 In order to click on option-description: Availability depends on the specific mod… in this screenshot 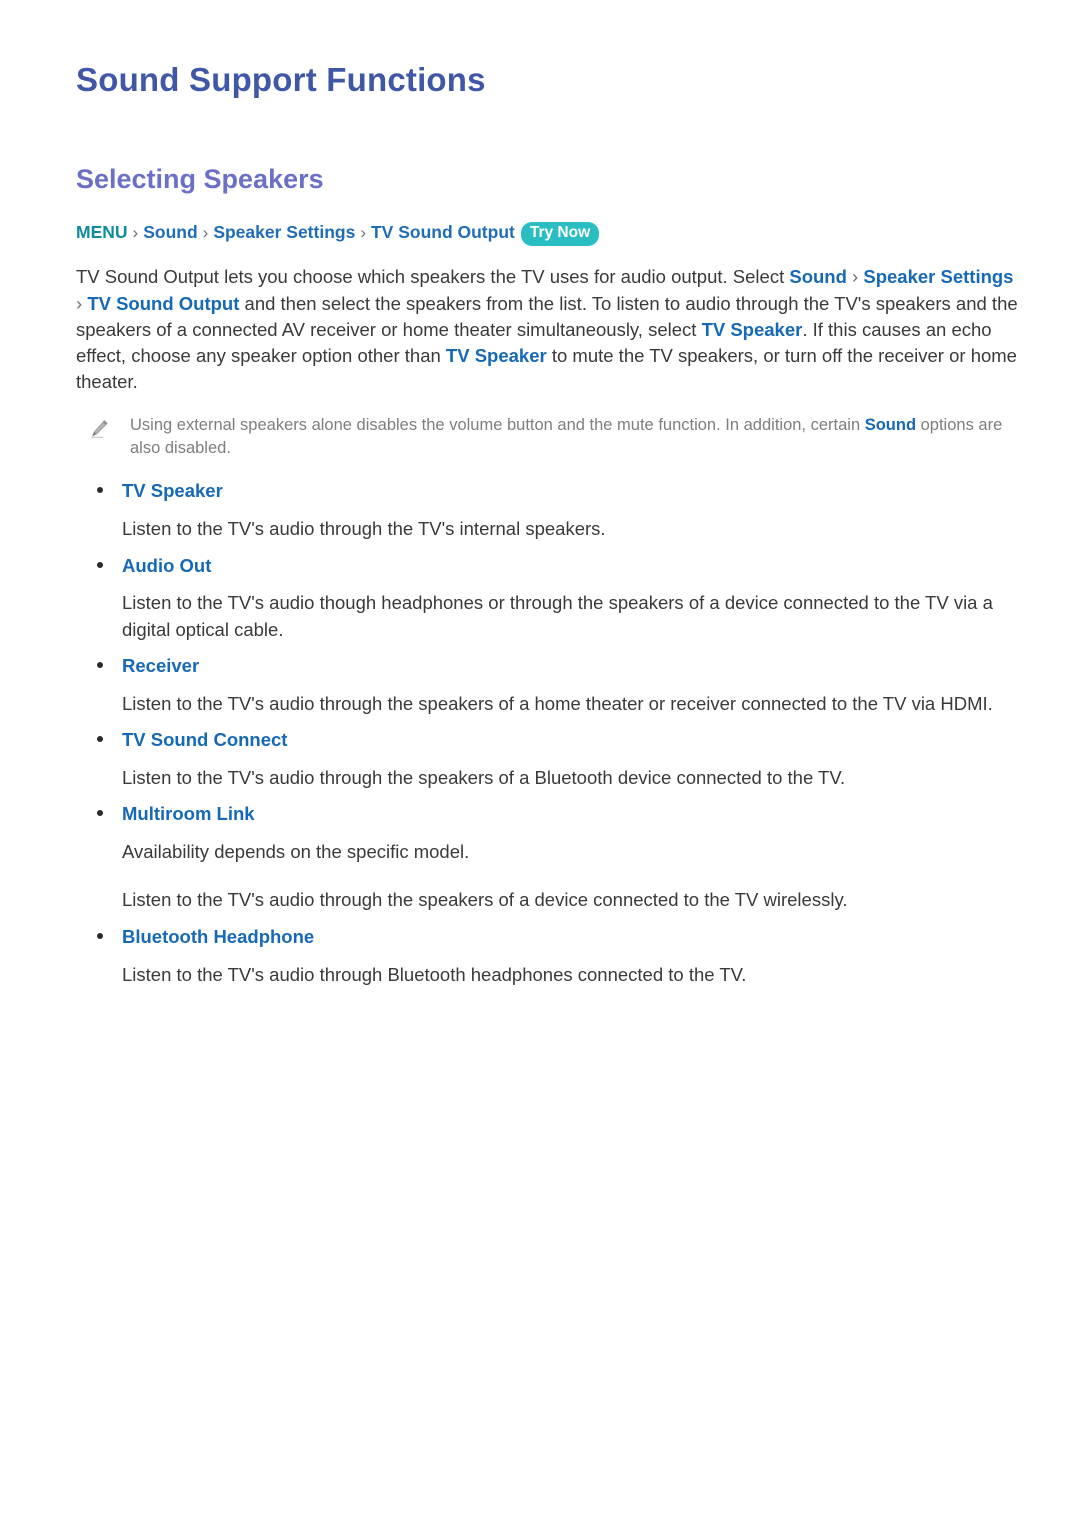, I will do `click(296, 852)`.